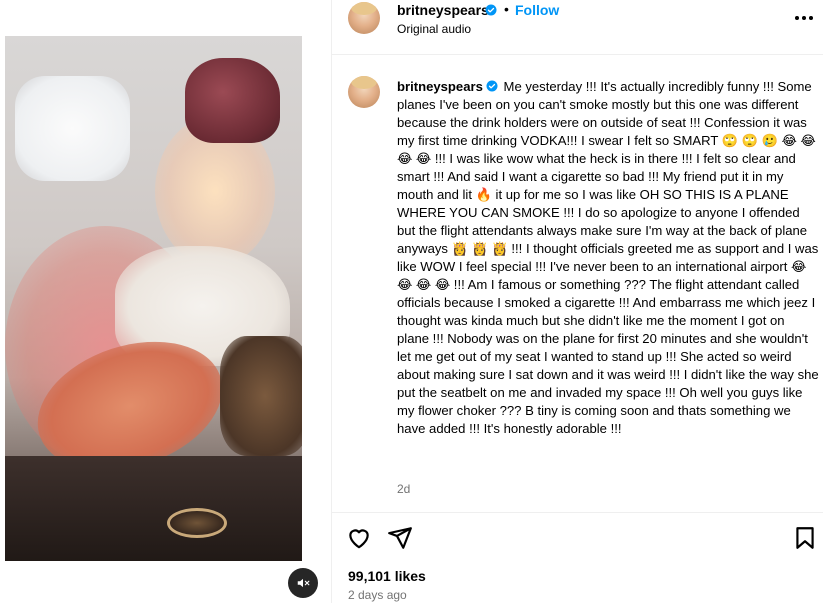 The height and width of the screenshot is (603, 823). Describe the element at coordinates (153, 508) in the screenshot. I see `tray-table` at that location.